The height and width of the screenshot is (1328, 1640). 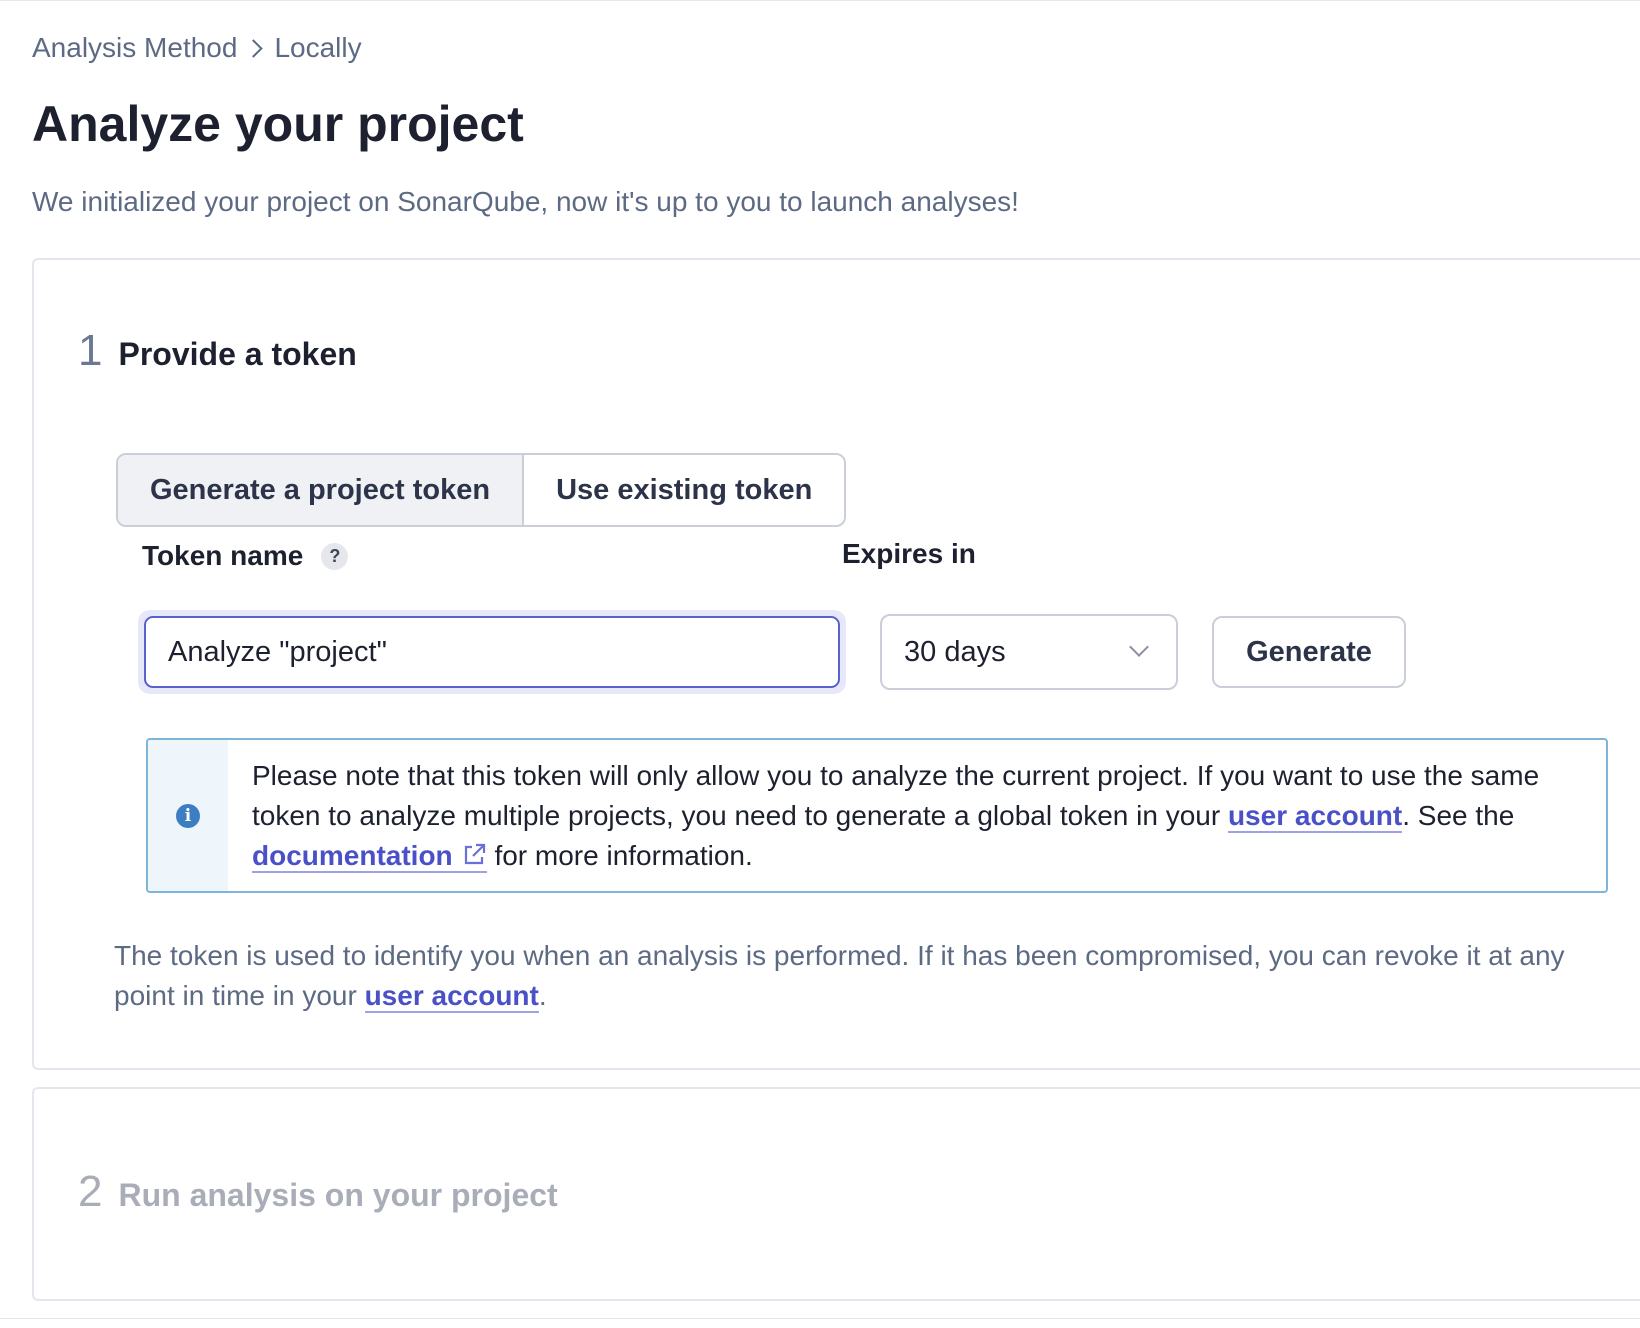 What do you see at coordinates (321, 490) in the screenshot?
I see `tab-generate-project-token: Generate a project token` at bounding box center [321, 490].